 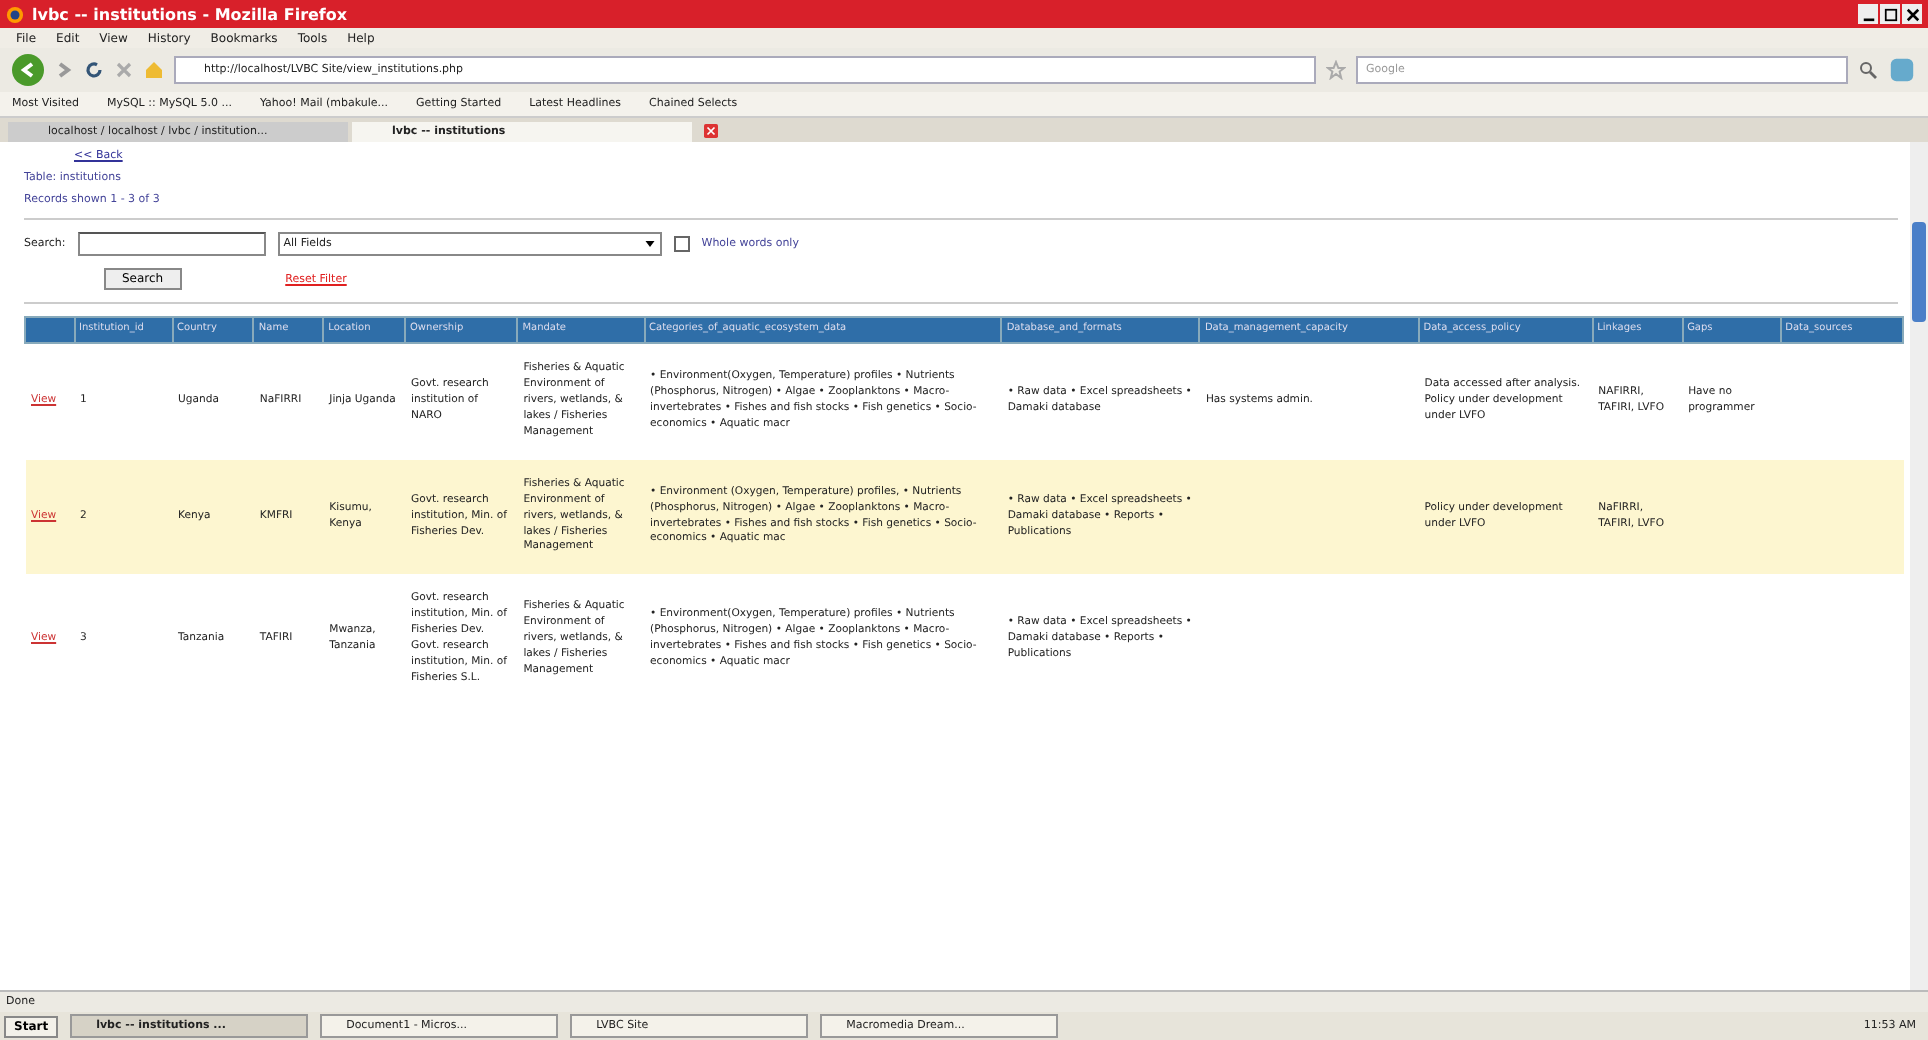 What do you see at coordinates (649, 244) in the screenshot?
I see `dropdown-arrow-icon` at bounding box center [649, 244].